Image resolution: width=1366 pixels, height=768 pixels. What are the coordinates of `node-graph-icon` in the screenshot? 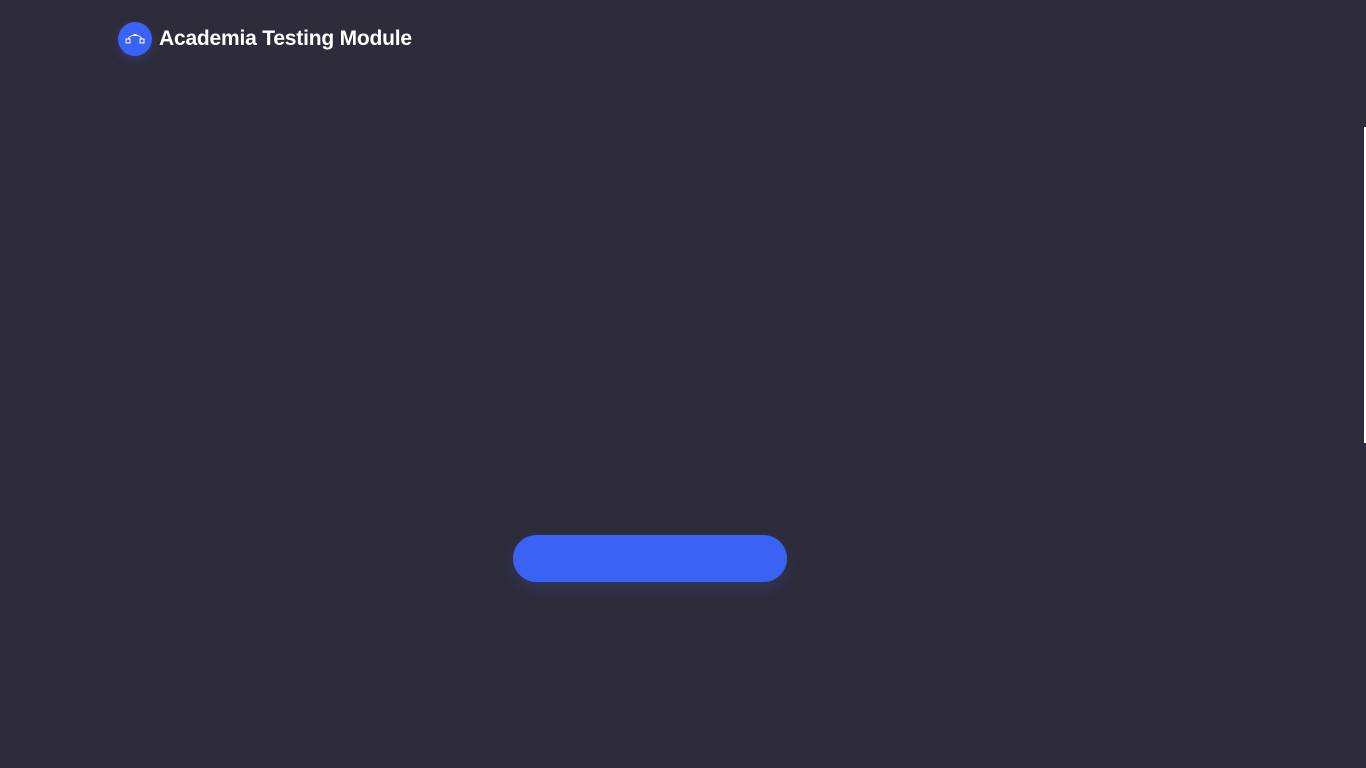 It's located at (135, 39).